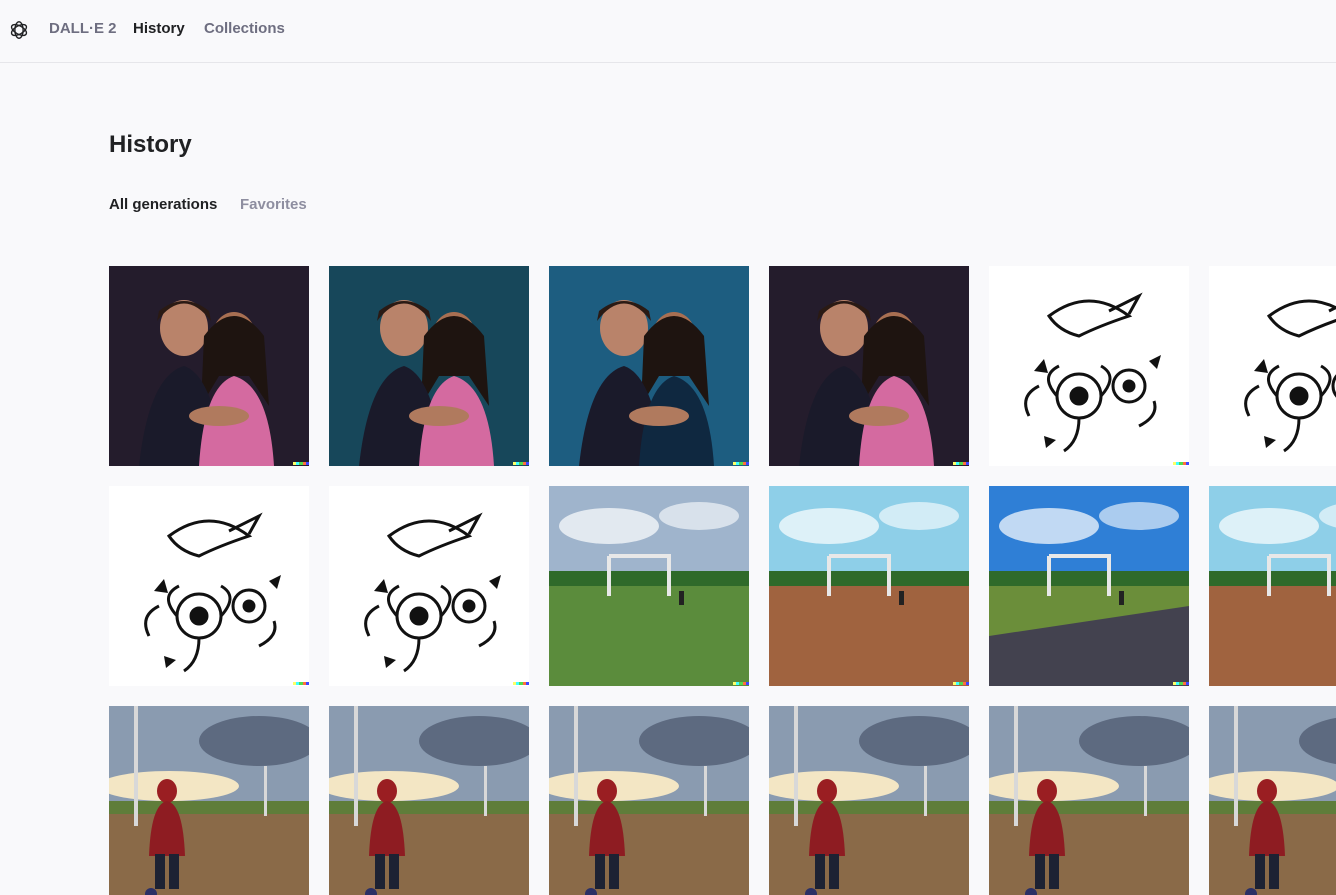 The width and height of the screenshot is (1336, 895). Describe the element at coordinates (159, 28) in the screenshot. I see `nav-history-link: History` at that location.